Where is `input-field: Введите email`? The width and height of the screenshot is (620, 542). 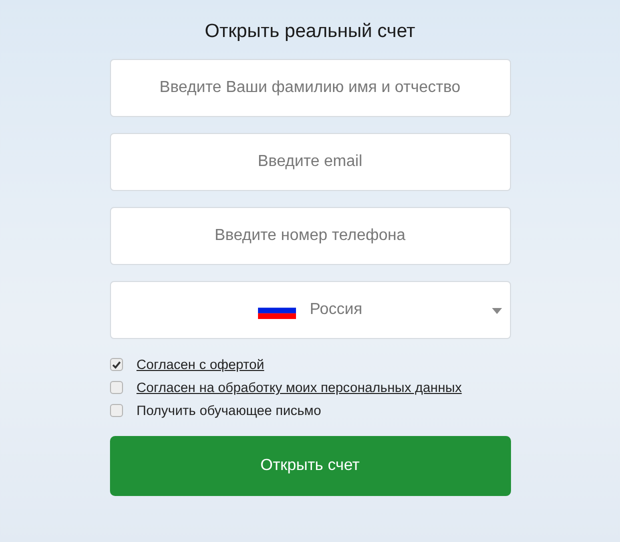 input-field: Введите email is located at coordinates (310, 162).